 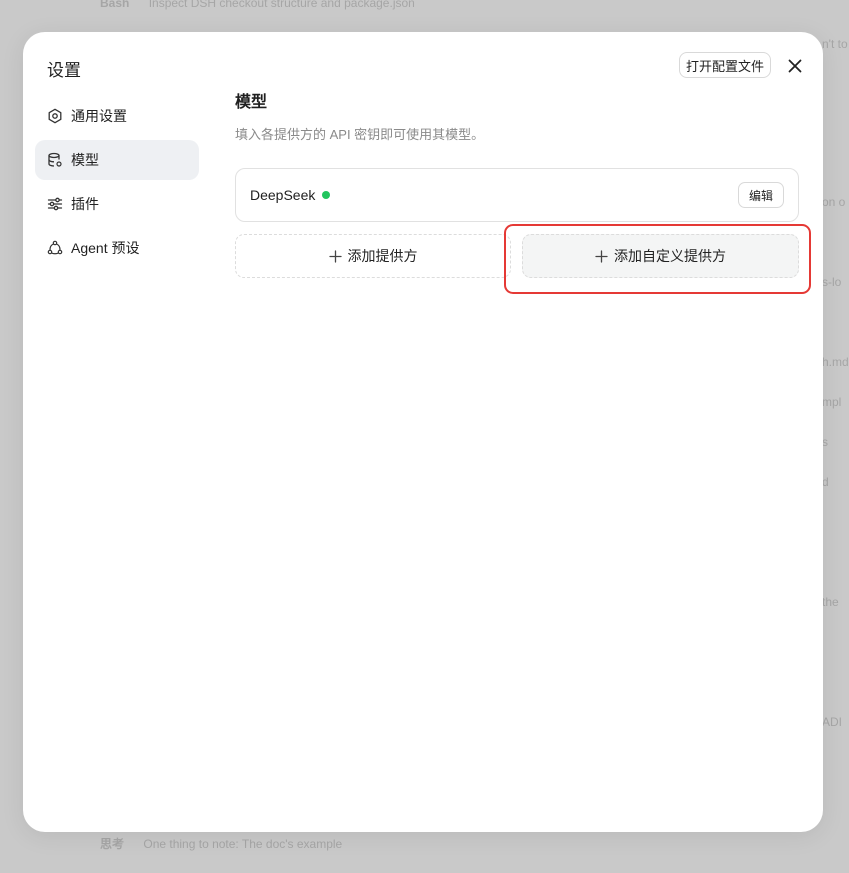 I want to click on status-dot, so click(x=326, y=195).